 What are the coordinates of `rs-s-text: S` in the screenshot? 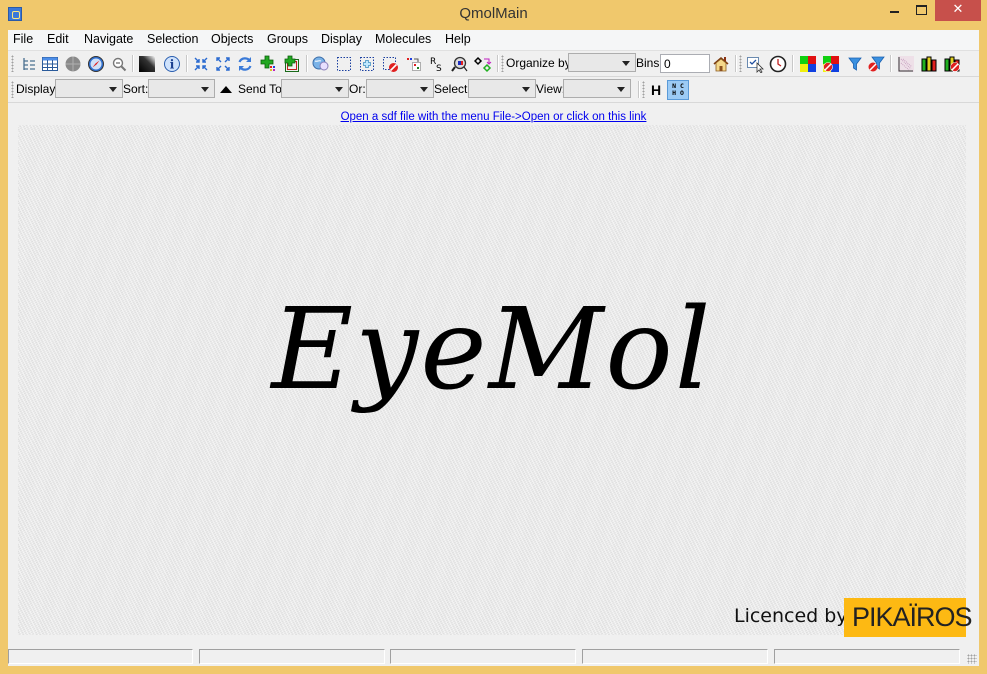 It's located at (439, 68).